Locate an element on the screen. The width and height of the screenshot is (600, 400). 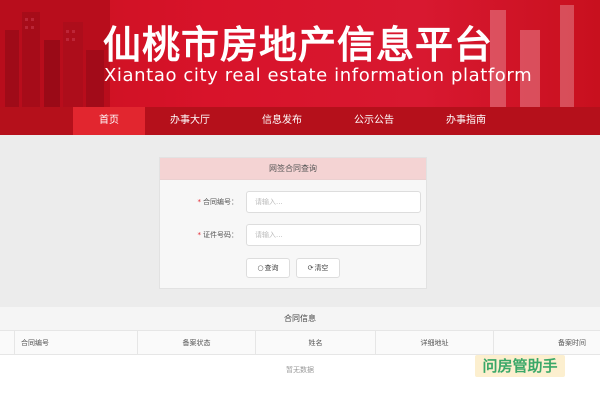
column-name: 姓名 is located at coordinates (315, 343).